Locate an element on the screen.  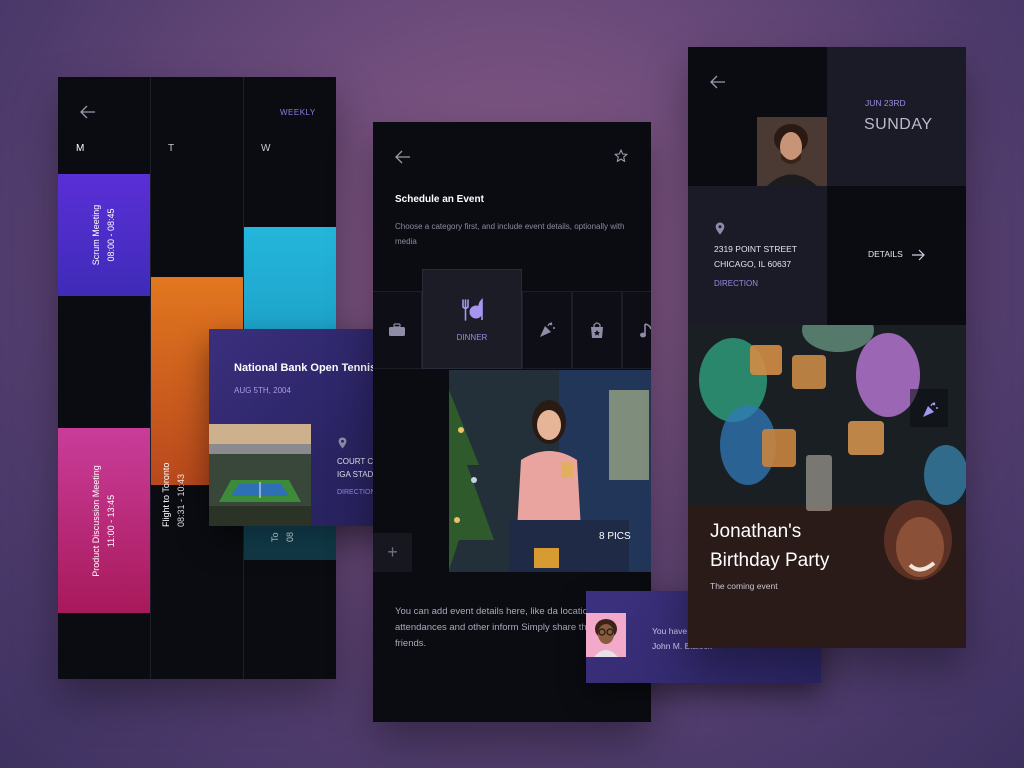
event-title: Scrum Meeting is located at coordinates (96, 235).